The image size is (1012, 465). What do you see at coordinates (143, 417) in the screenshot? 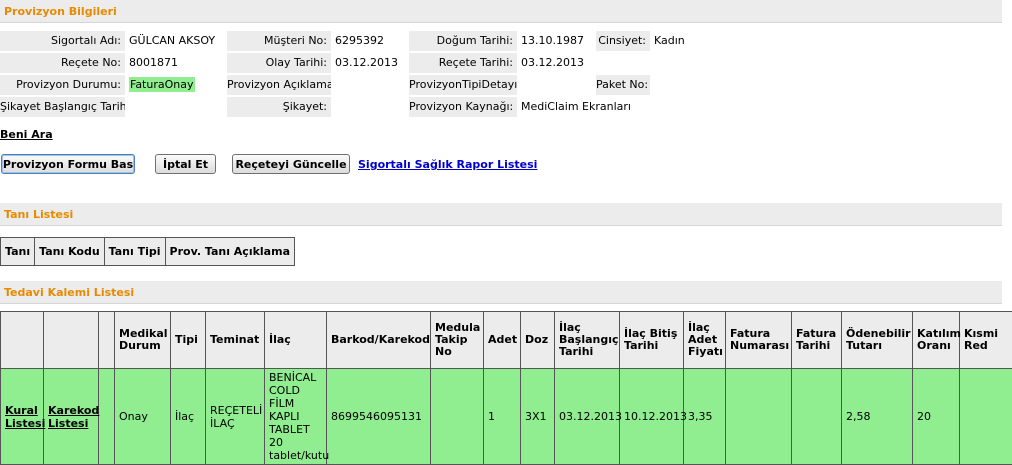
I see `medikal-durum-cell: Onay` at bounding box center [143, 417].